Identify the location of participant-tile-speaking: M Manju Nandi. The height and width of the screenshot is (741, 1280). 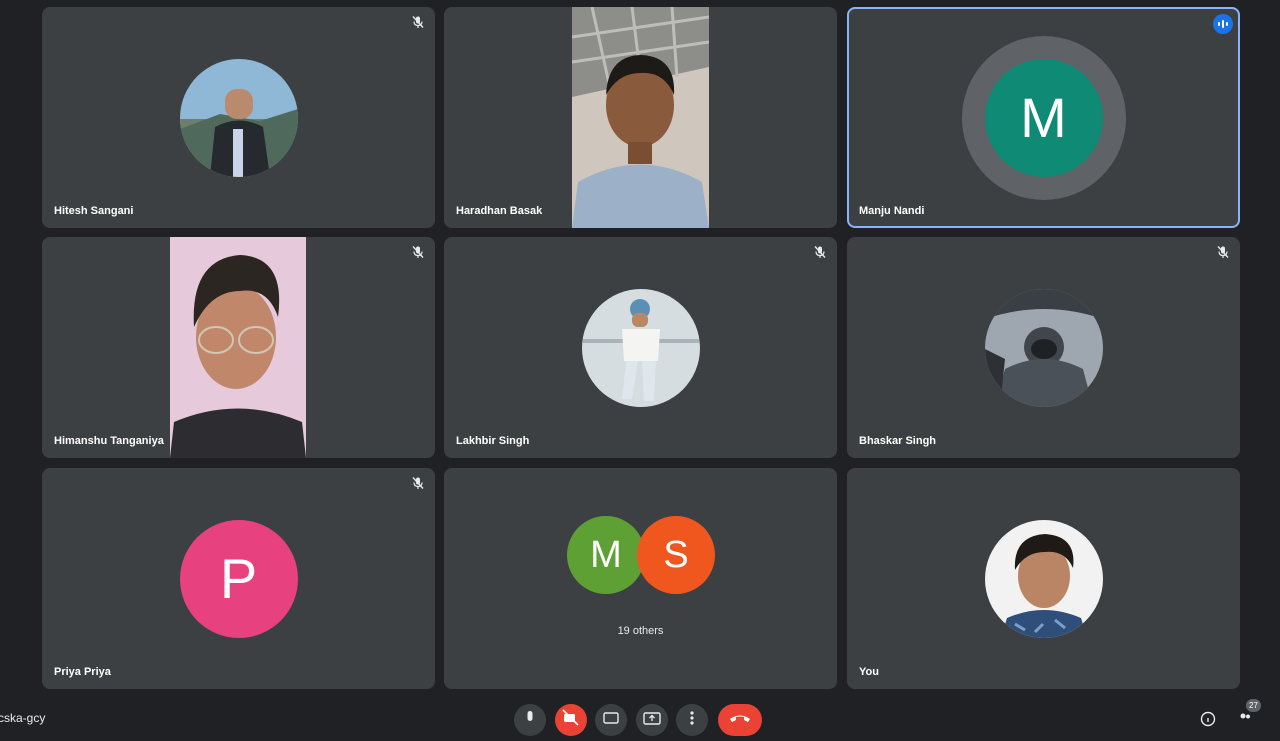
(1043, 117).